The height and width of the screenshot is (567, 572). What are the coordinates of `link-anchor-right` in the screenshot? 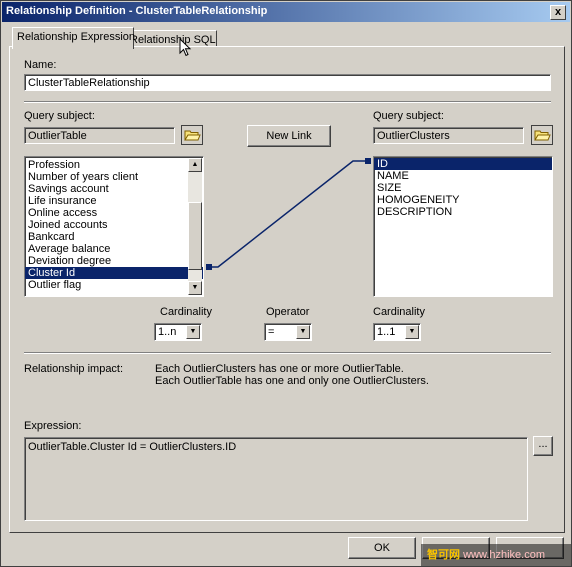 It's located at (368, 161).